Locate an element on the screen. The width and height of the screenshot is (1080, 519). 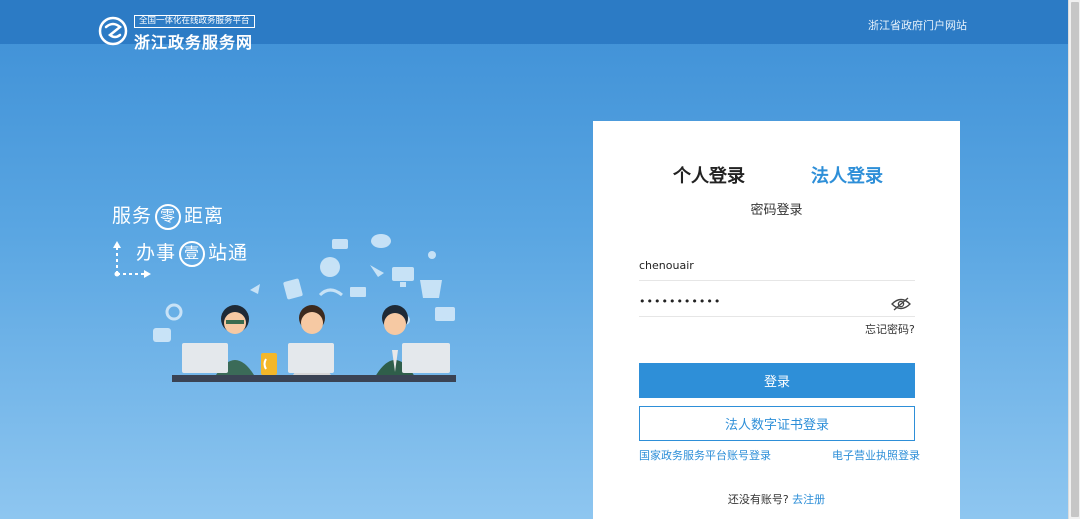
eye-hidden-icon is located at coordinates (901, 304).